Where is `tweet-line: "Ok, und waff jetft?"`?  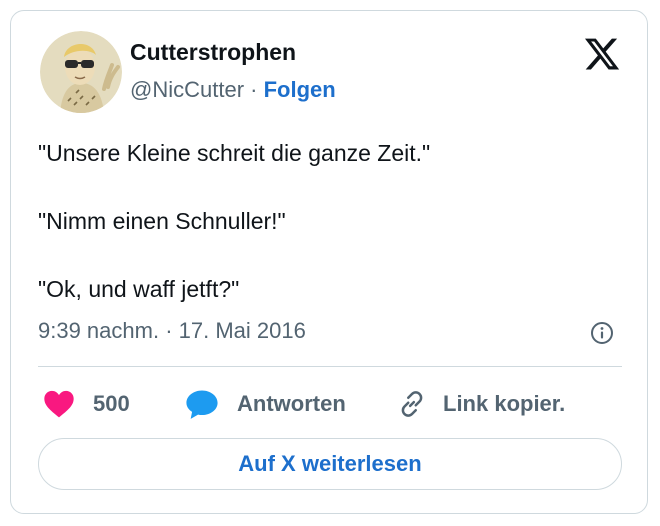 tweet-line: "Ok, und waff jetft?" is located at coordinates (139, 289).